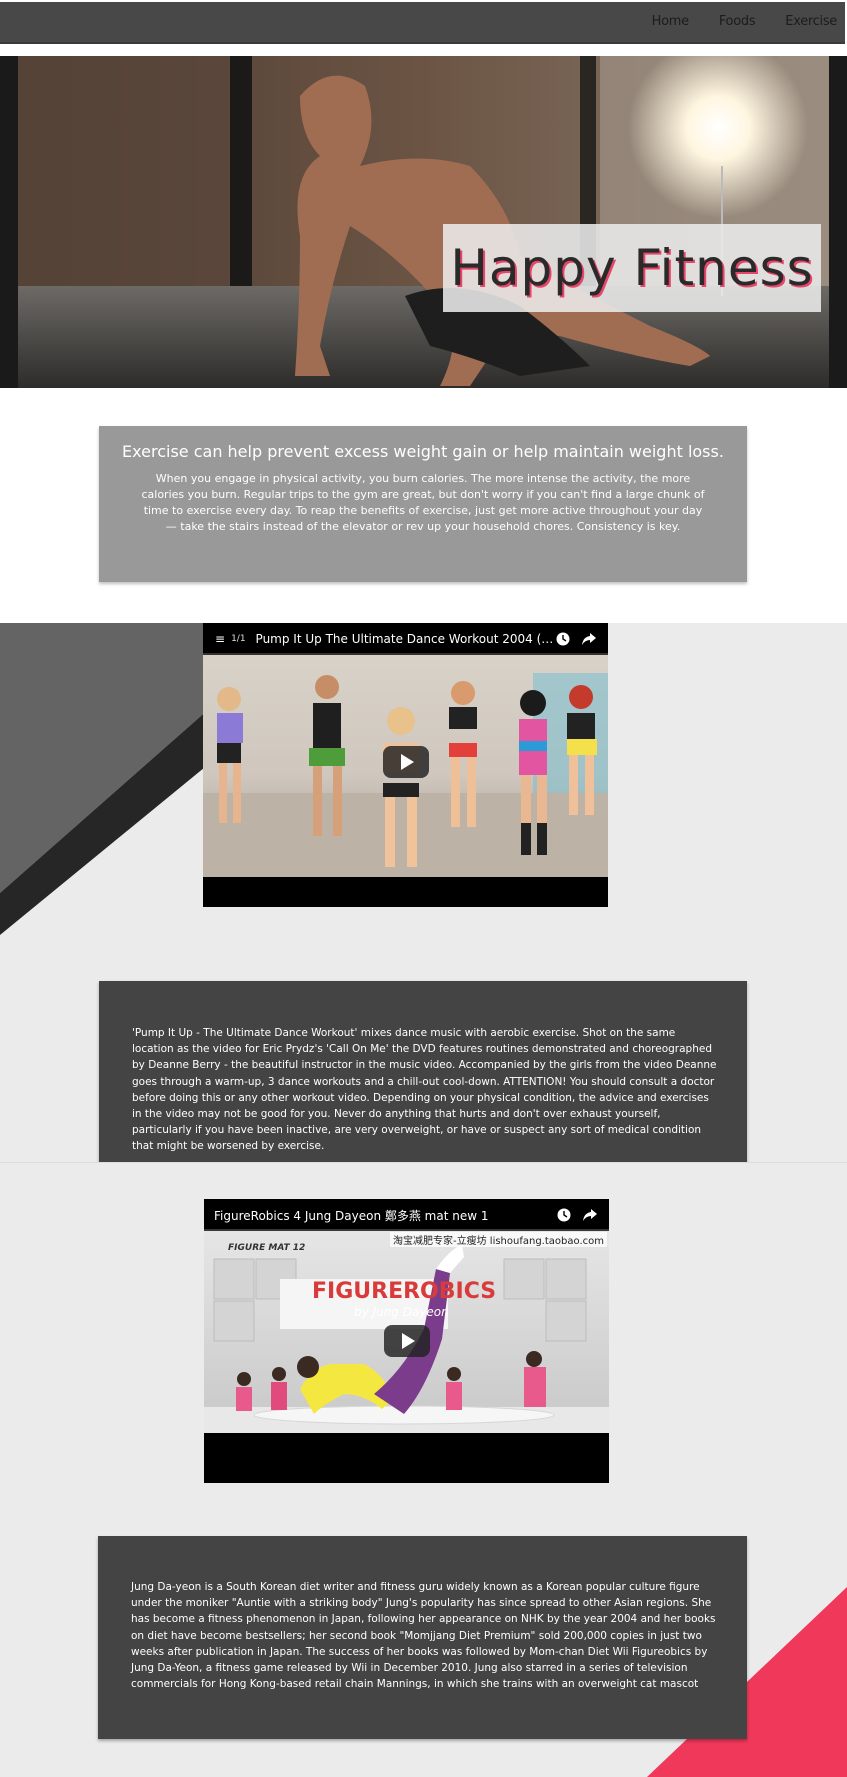 This screenshot has width=847, height=1777. Describe the element at coordinates (737, 21) in the screenshot. I see `nav-link-foods: Foods` at that location.